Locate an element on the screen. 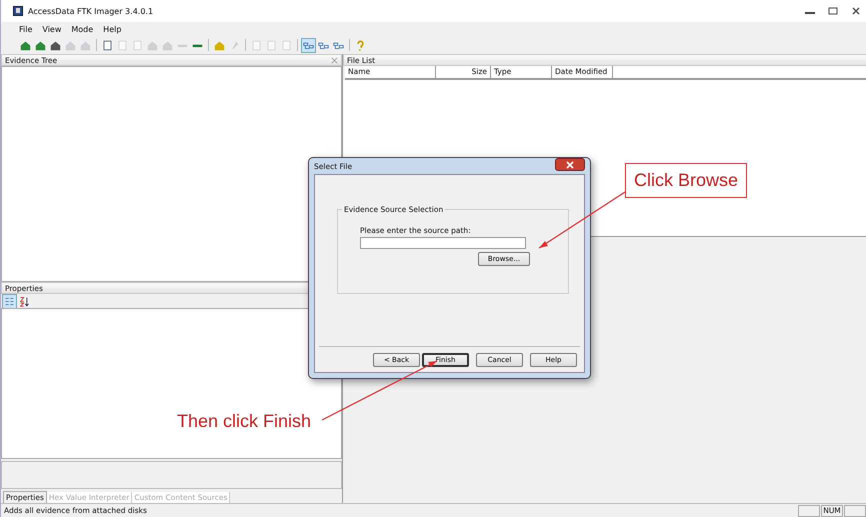 Image resolution: width=866 pixels, height=517 pixels. menu-item: File is located at coordinates (25, 29).